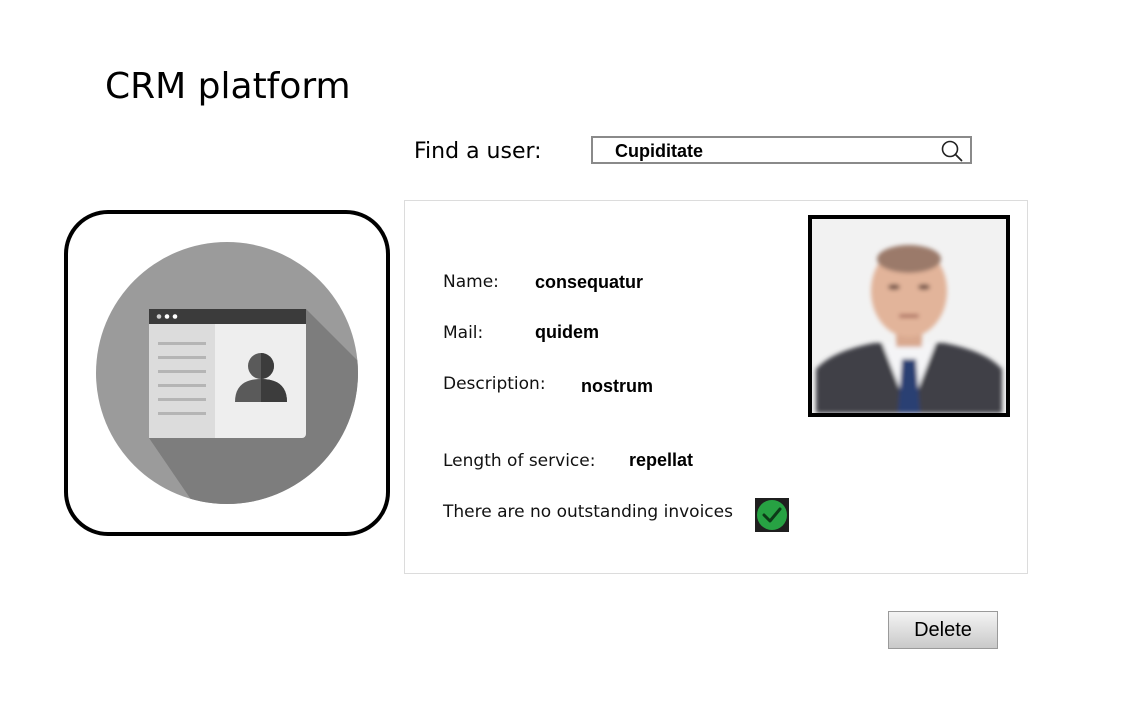  What do you see at coordinates (952, 151) in the screenshot?
I see `search-icon` at bounding box center [952, 151].